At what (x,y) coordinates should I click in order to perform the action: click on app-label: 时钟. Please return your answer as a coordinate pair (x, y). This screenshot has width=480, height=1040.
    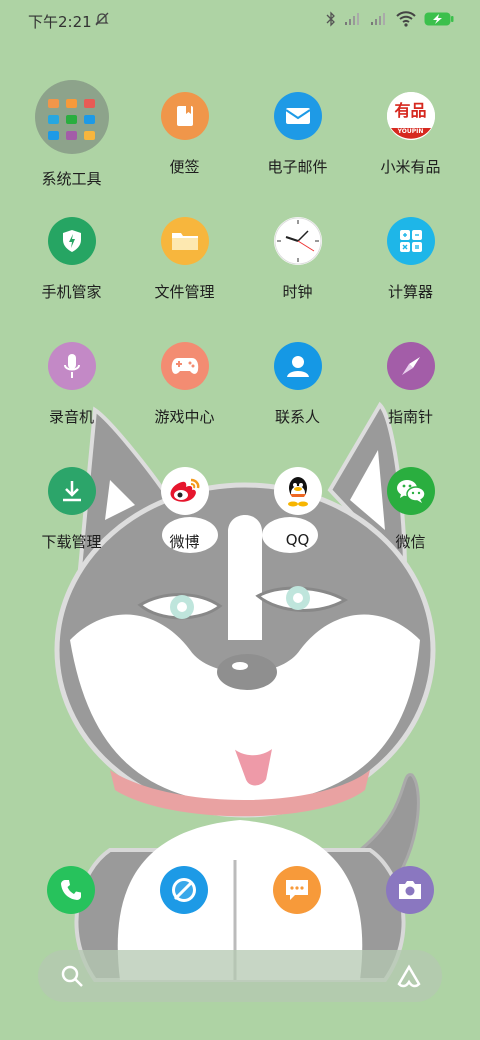
    Looking at the image, I should click on (297, 292).